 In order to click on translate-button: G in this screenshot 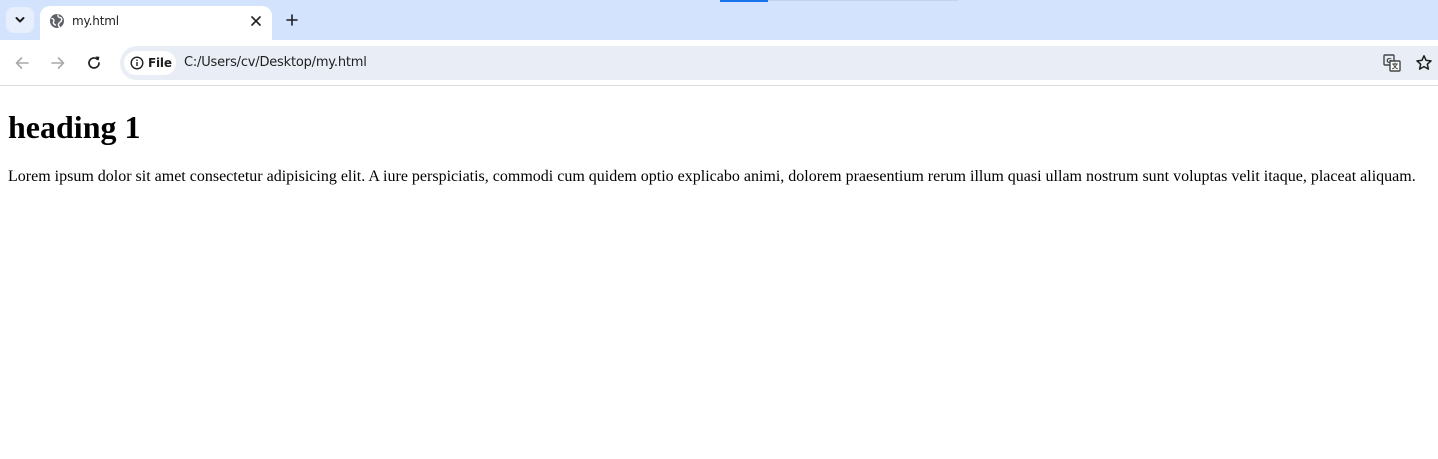, I will do `click(1392, 63)`.